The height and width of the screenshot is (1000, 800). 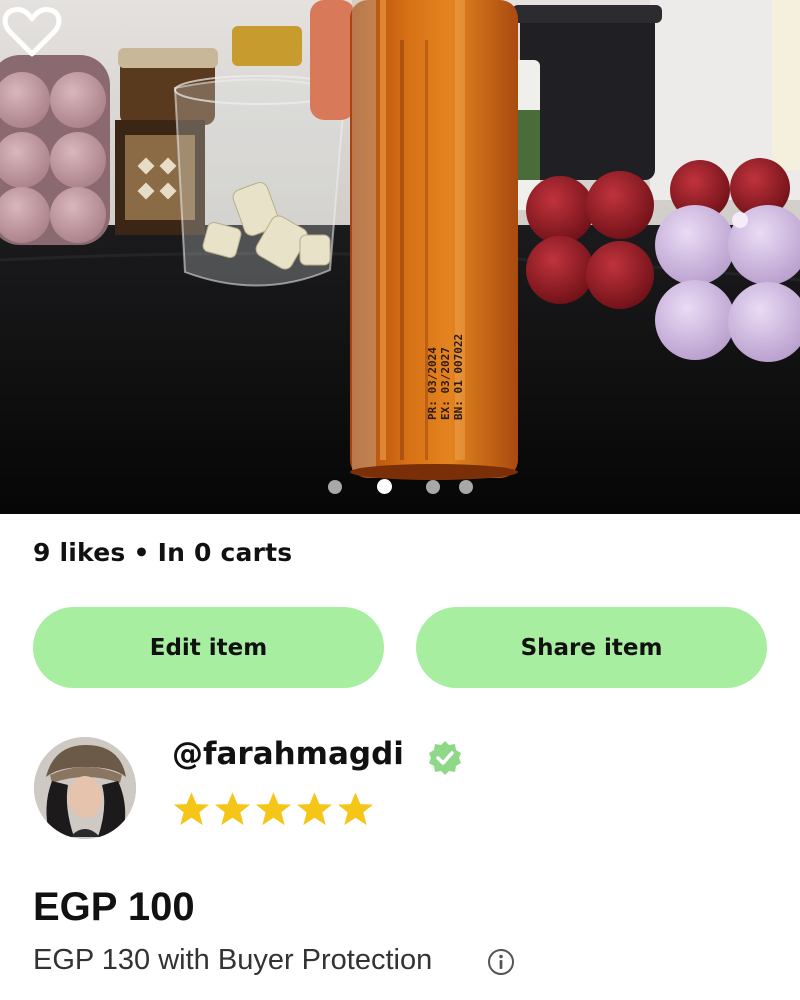 I want to click on item-price: EGP 100, so click(x=114, y=907).